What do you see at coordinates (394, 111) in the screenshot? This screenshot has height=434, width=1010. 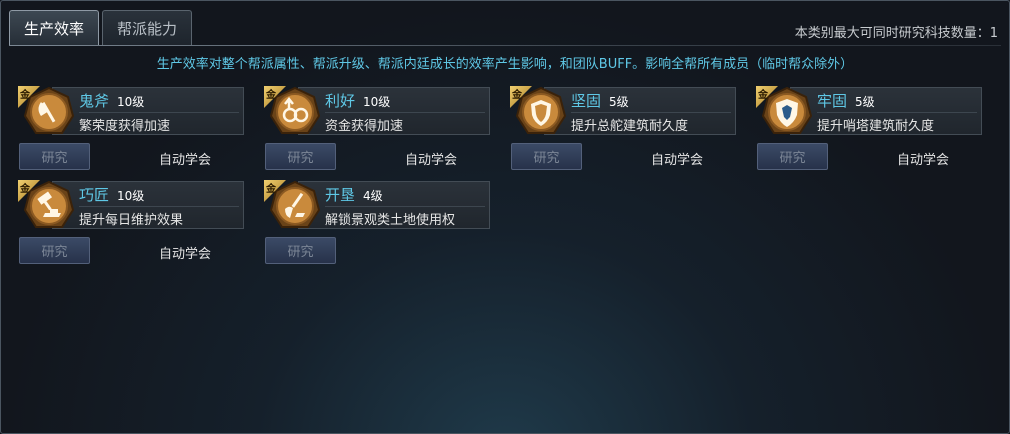 I see `tech-info-panel: 利好 10级 资金获得加速` at bounding box center [394, 111].